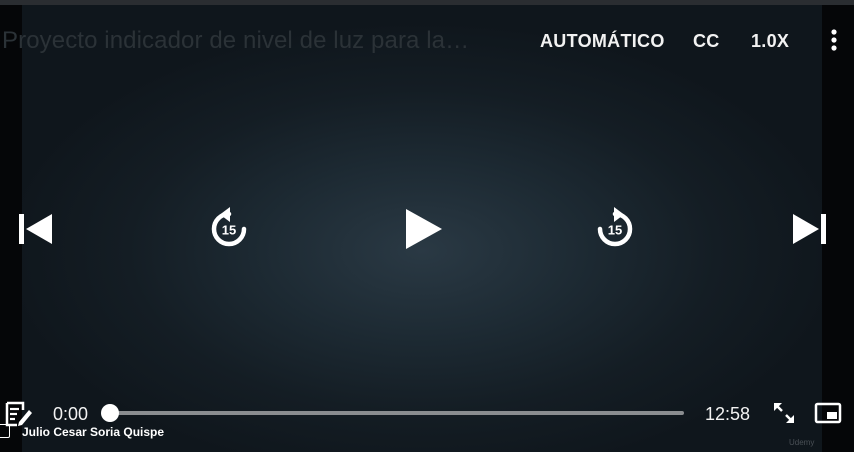  What do you see at coordinates (71, 414) in the screenshot?
I see `current-time: 0:00` at bounding box center [71, 414].